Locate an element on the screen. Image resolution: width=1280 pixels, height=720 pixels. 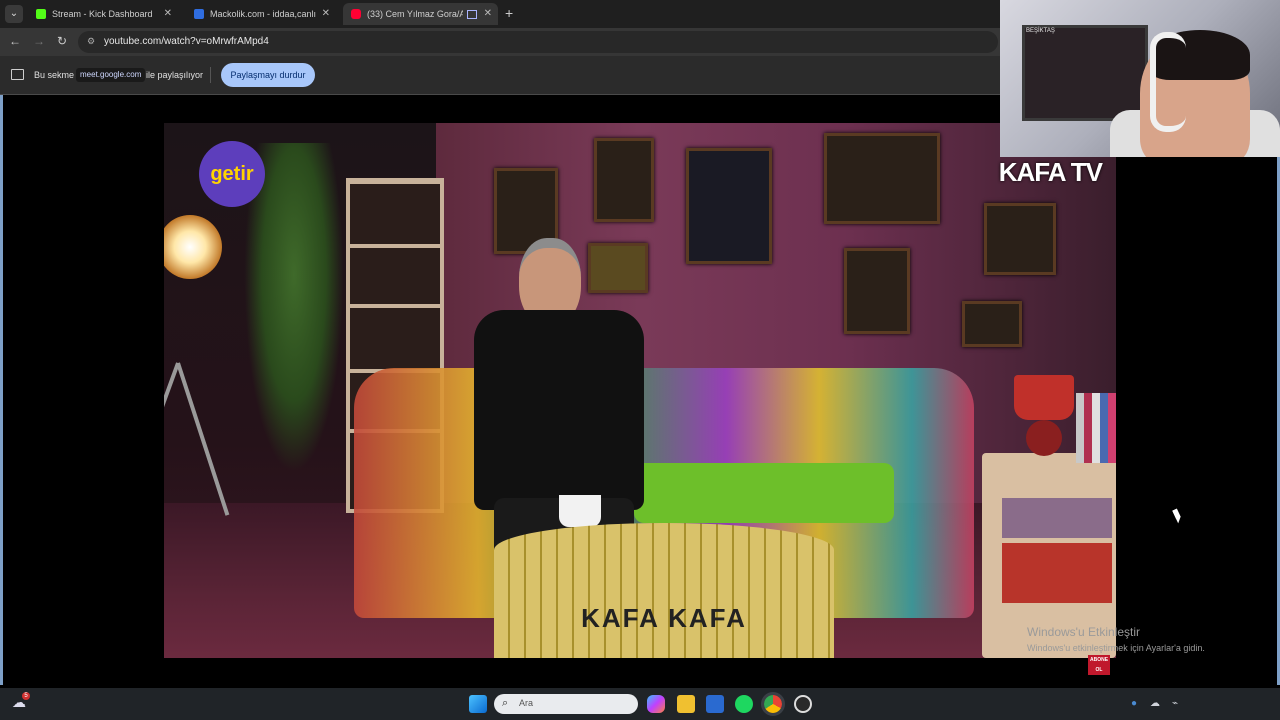
obs-icon is located at coordinates (803, 704).